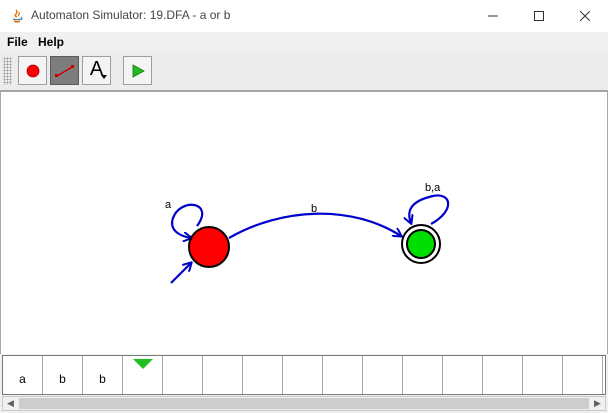 This screenshot has width=608, height=413. Describe the element at coordinates (429, 209) in the screenshot. I see `self-loop-accept-state` at that location.